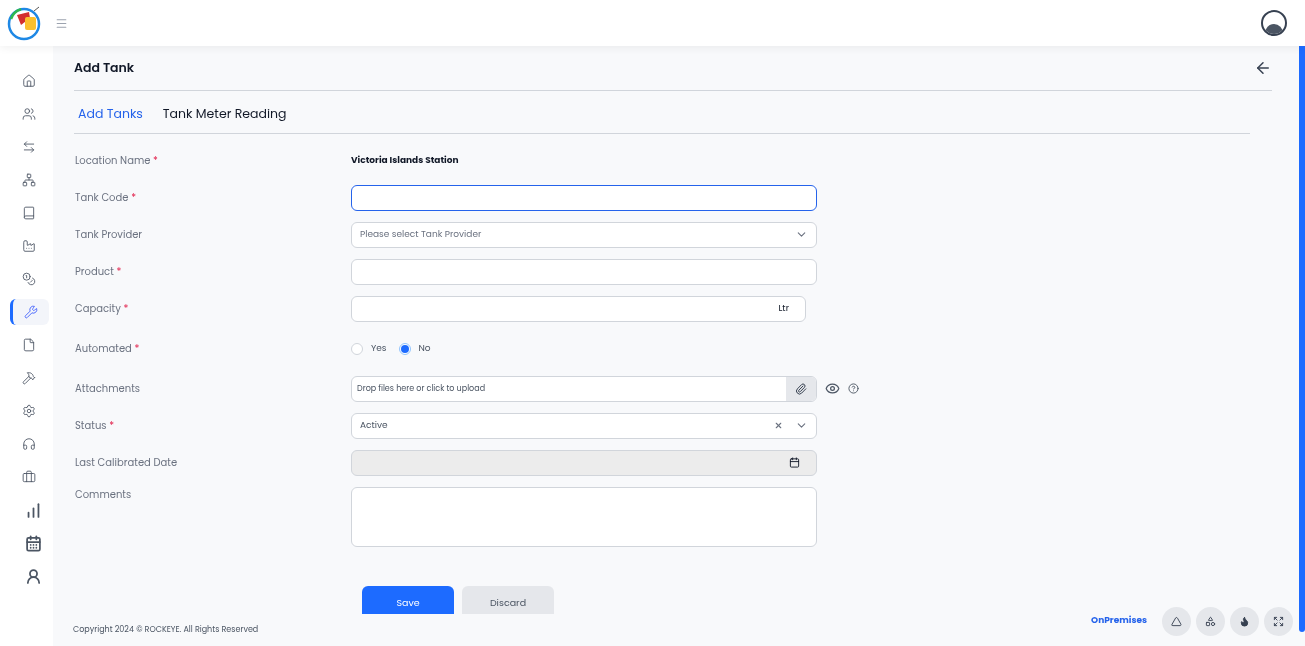  Describe the element at coordinates (29, 477) in the screenshot. I see `briefcase-icon` at that location.